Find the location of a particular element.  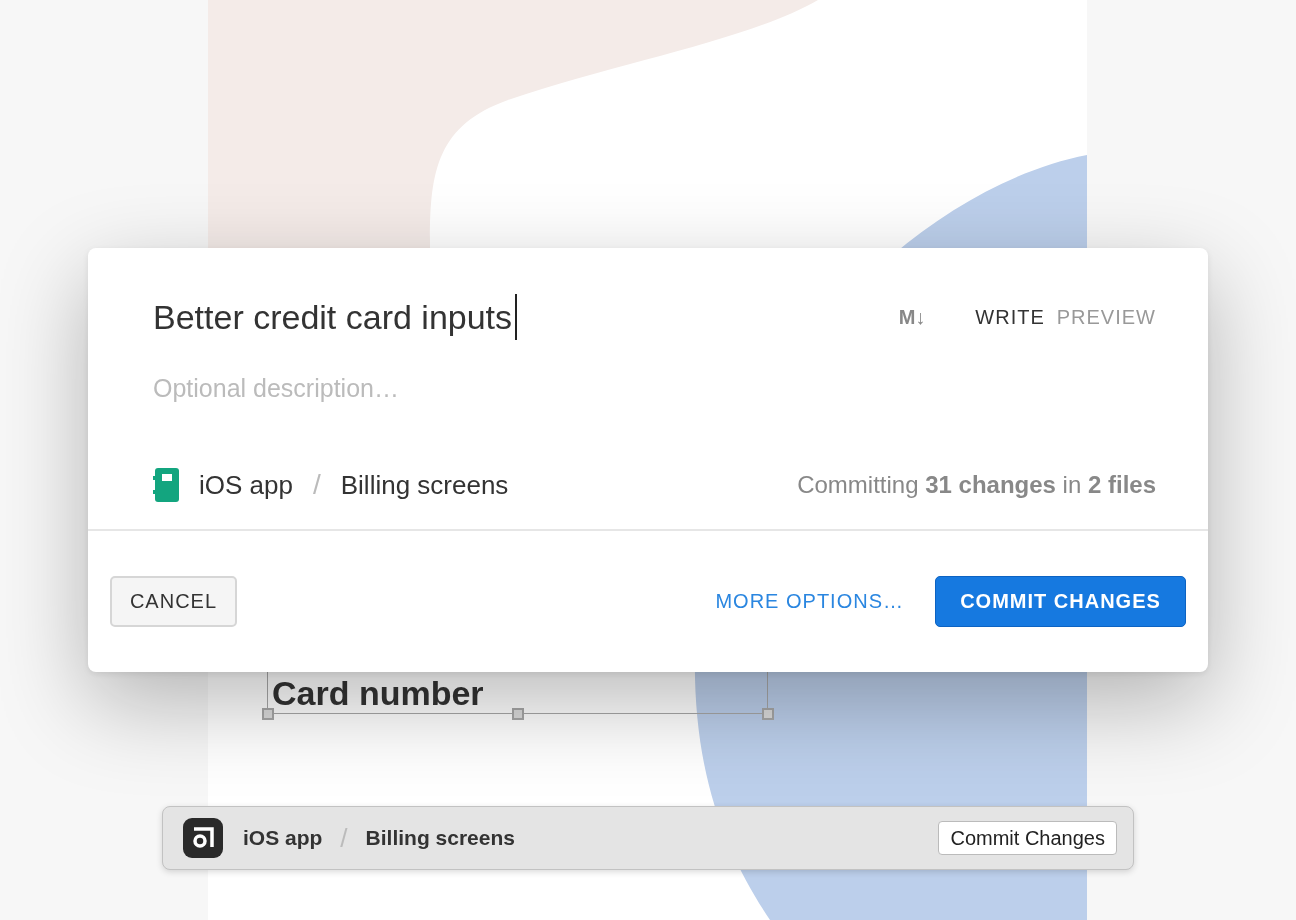

layer-text: Card number is located at coordinates (378, 693).